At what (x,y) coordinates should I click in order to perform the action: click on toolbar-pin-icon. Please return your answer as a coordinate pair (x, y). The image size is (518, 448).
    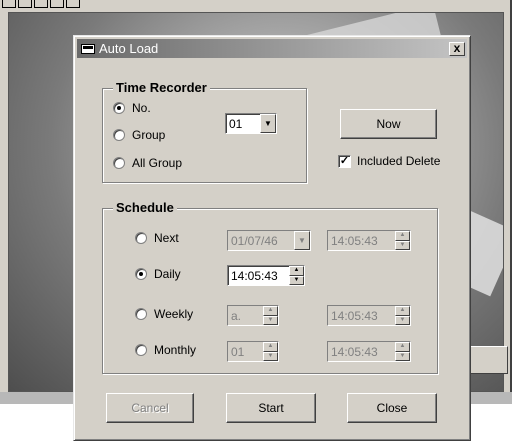
    Looking at the image, I should click on (9, 4).